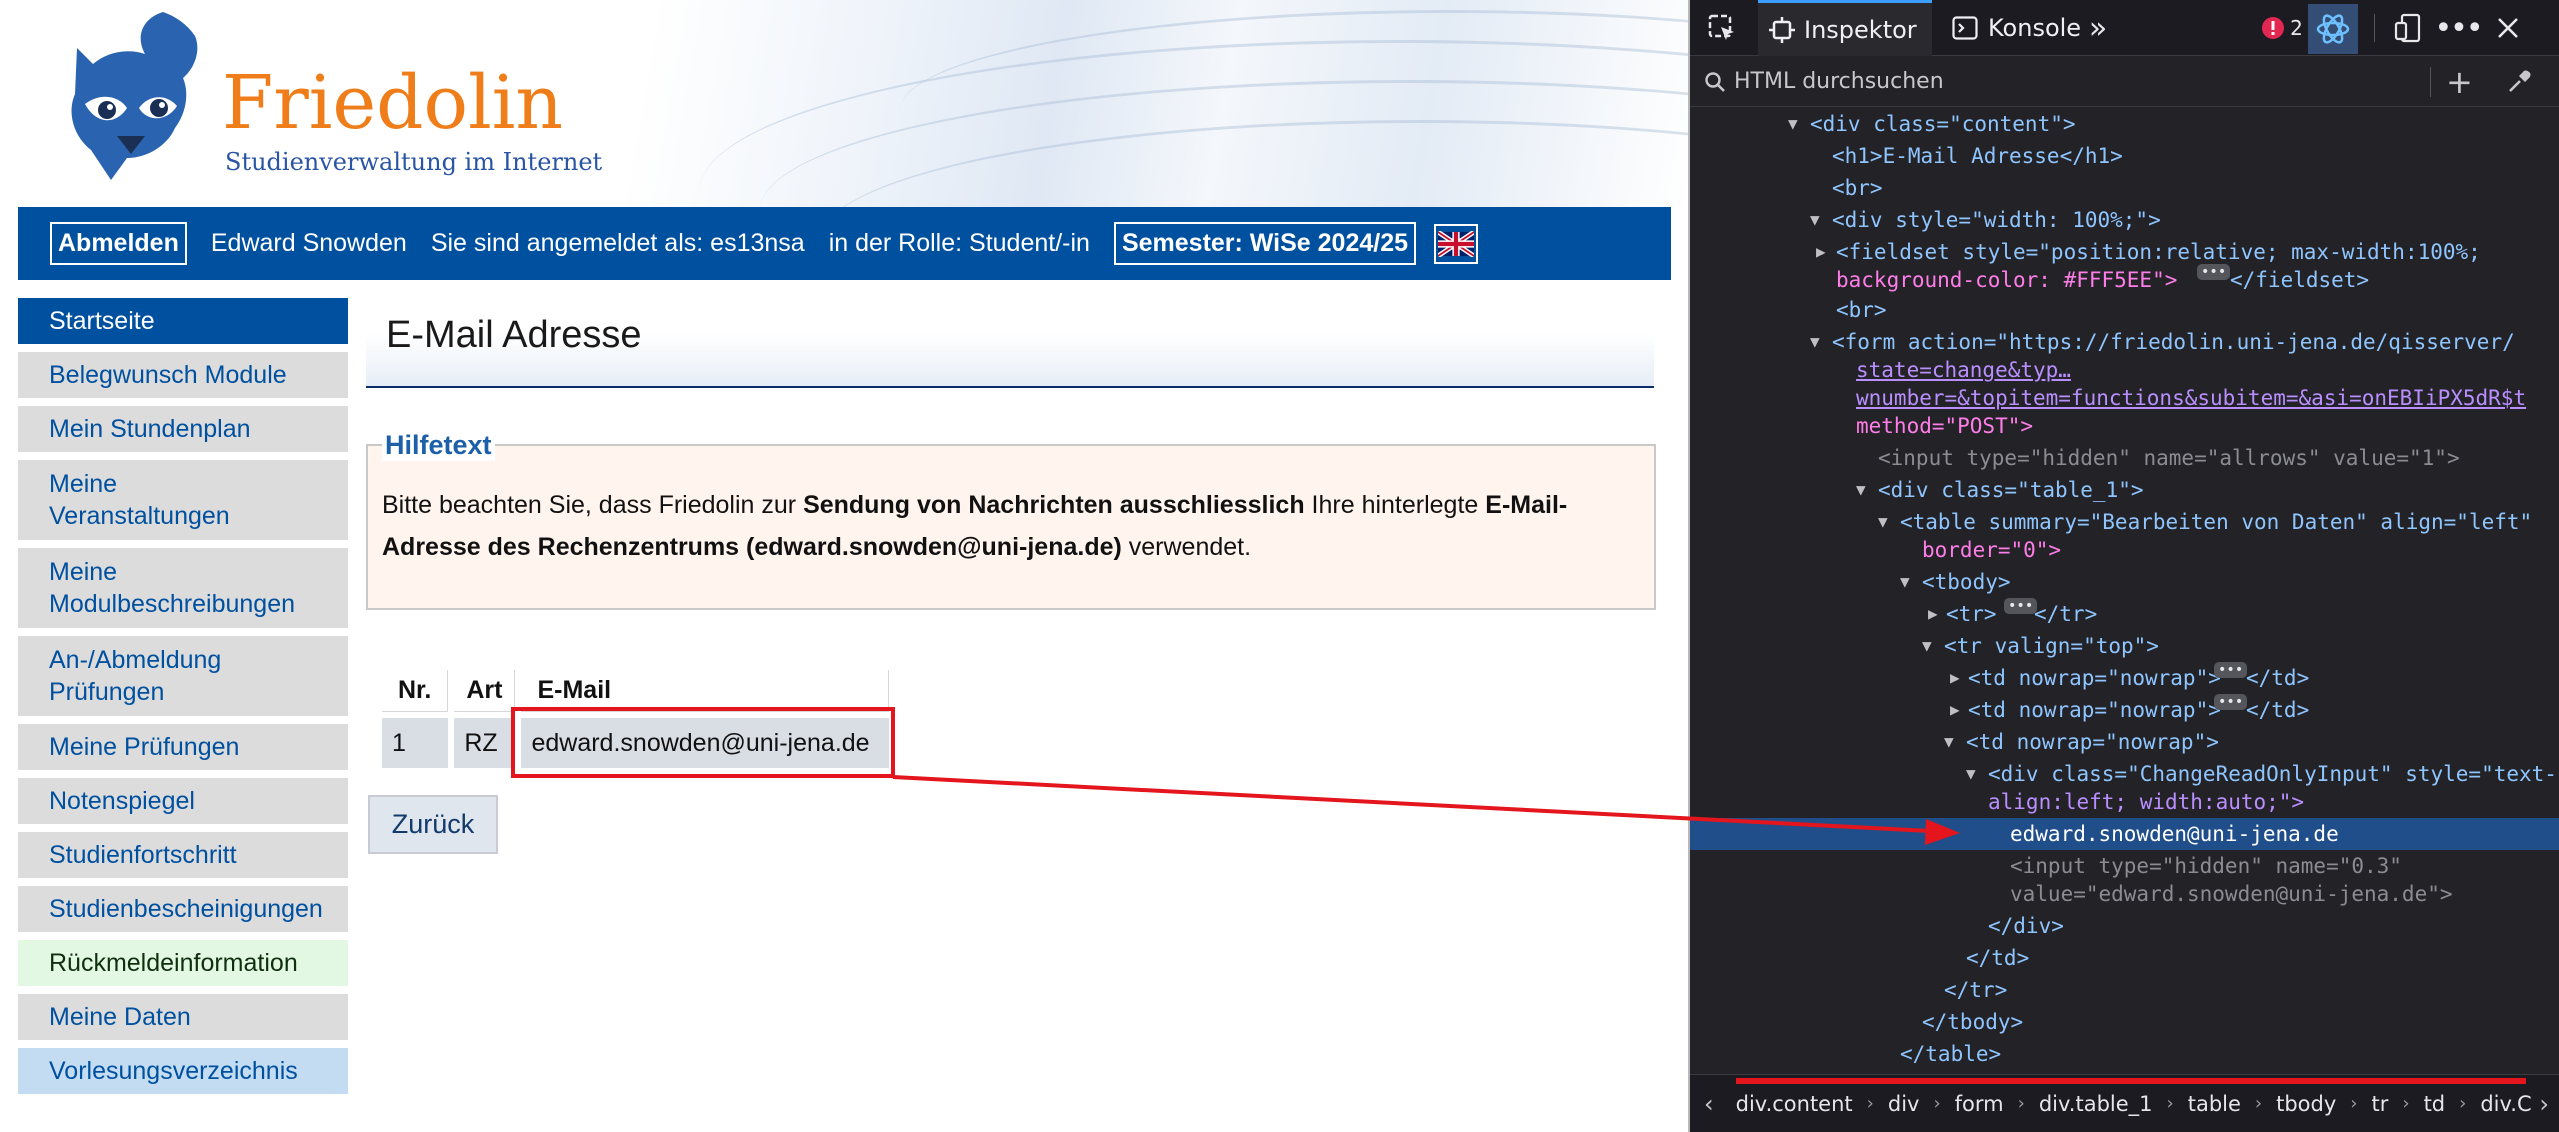 The width and height of the screenshot is (2559, 1132). I want to click on brand-name: Friedolin, so click(393, 103).